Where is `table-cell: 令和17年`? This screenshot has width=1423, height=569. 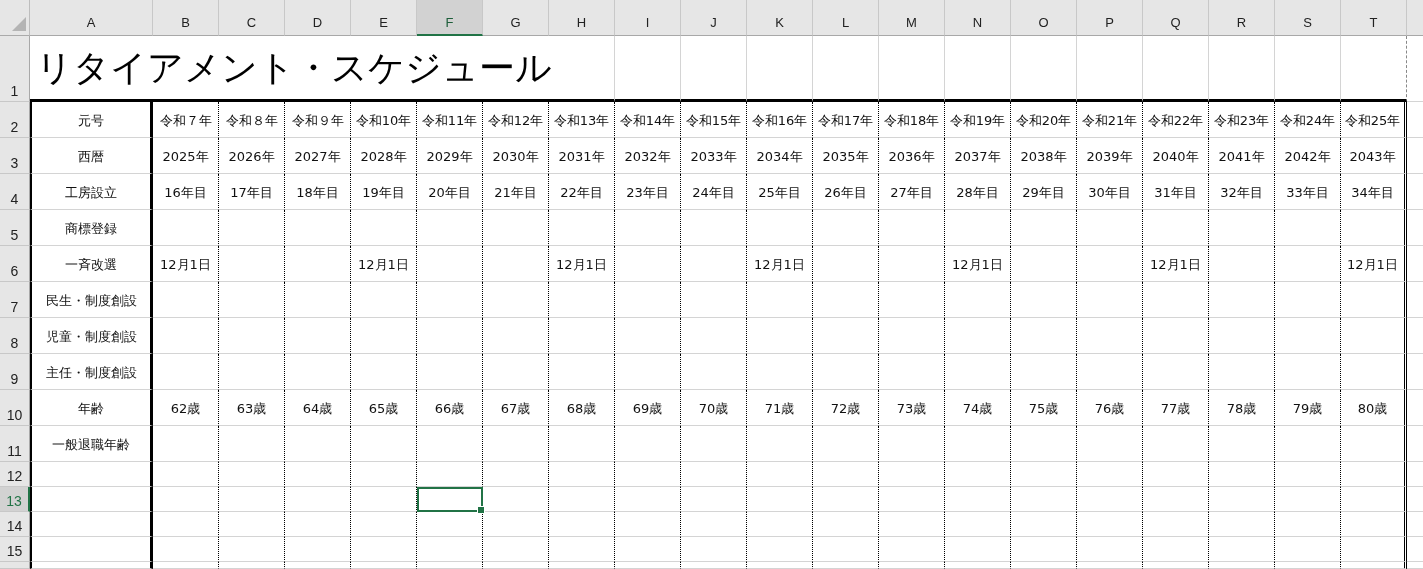 table-cell: 令和17年 is located at coordinates (846, 120).